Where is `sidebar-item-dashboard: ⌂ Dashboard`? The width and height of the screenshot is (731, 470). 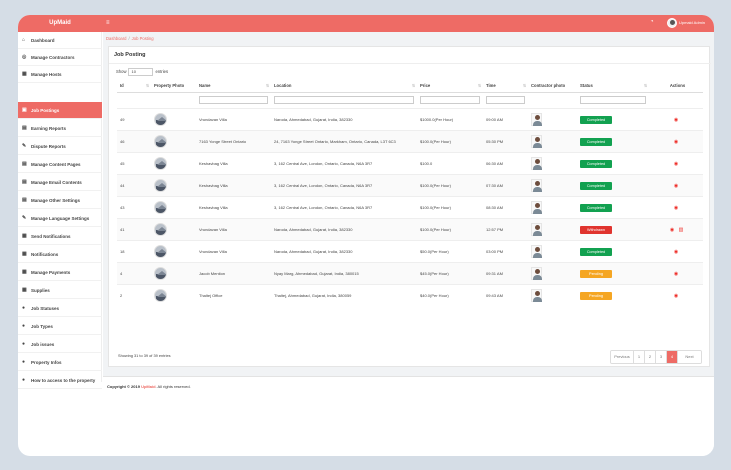 sidebar-item-dashboard: ⌂ Dashboard is located at coordinates (60, 40).